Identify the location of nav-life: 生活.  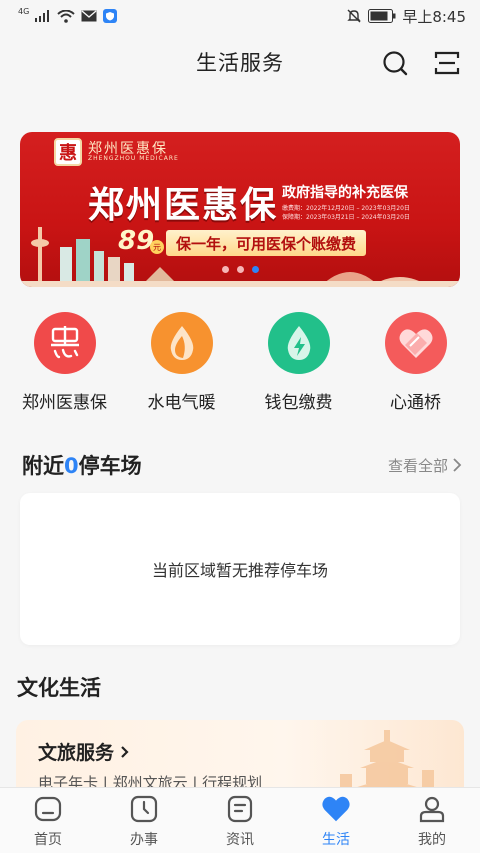
(336, 821).